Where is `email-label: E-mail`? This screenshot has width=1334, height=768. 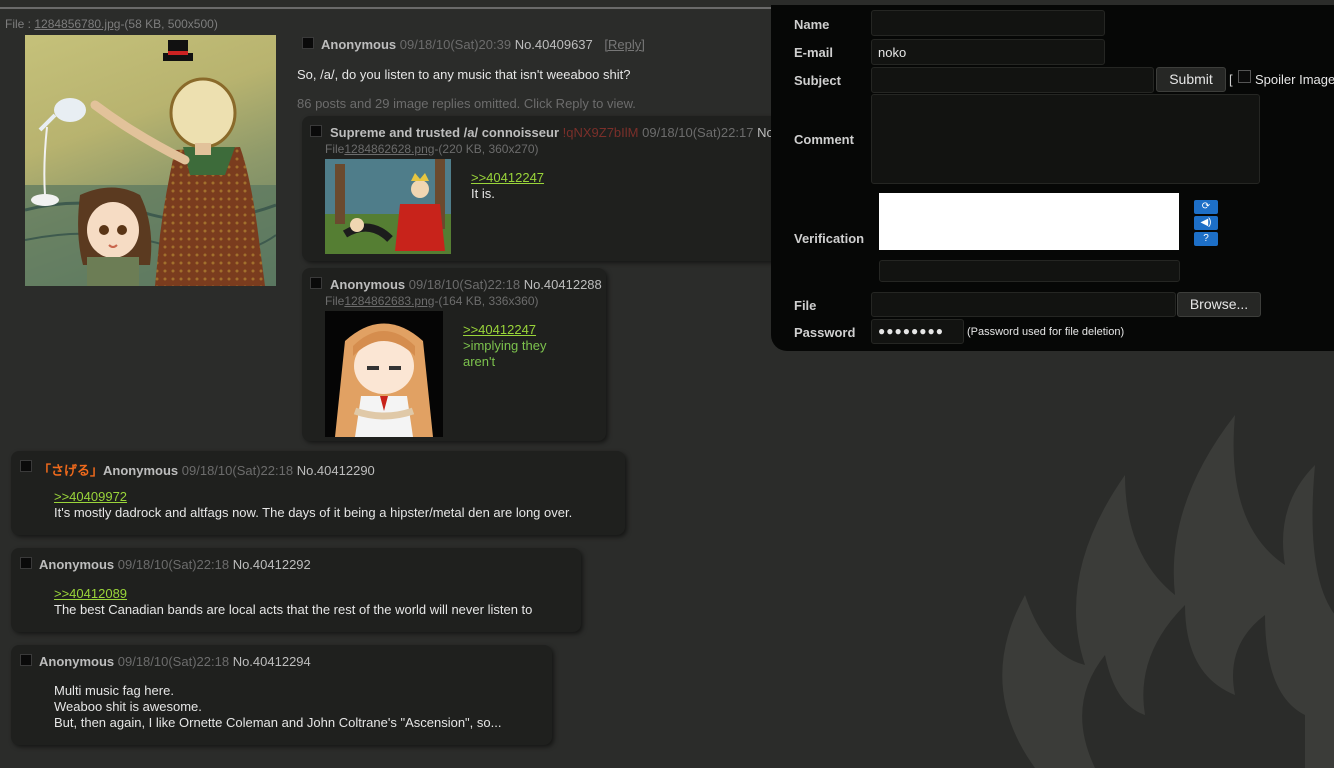 email-label: E-mail is located at coordinates (814, 52).